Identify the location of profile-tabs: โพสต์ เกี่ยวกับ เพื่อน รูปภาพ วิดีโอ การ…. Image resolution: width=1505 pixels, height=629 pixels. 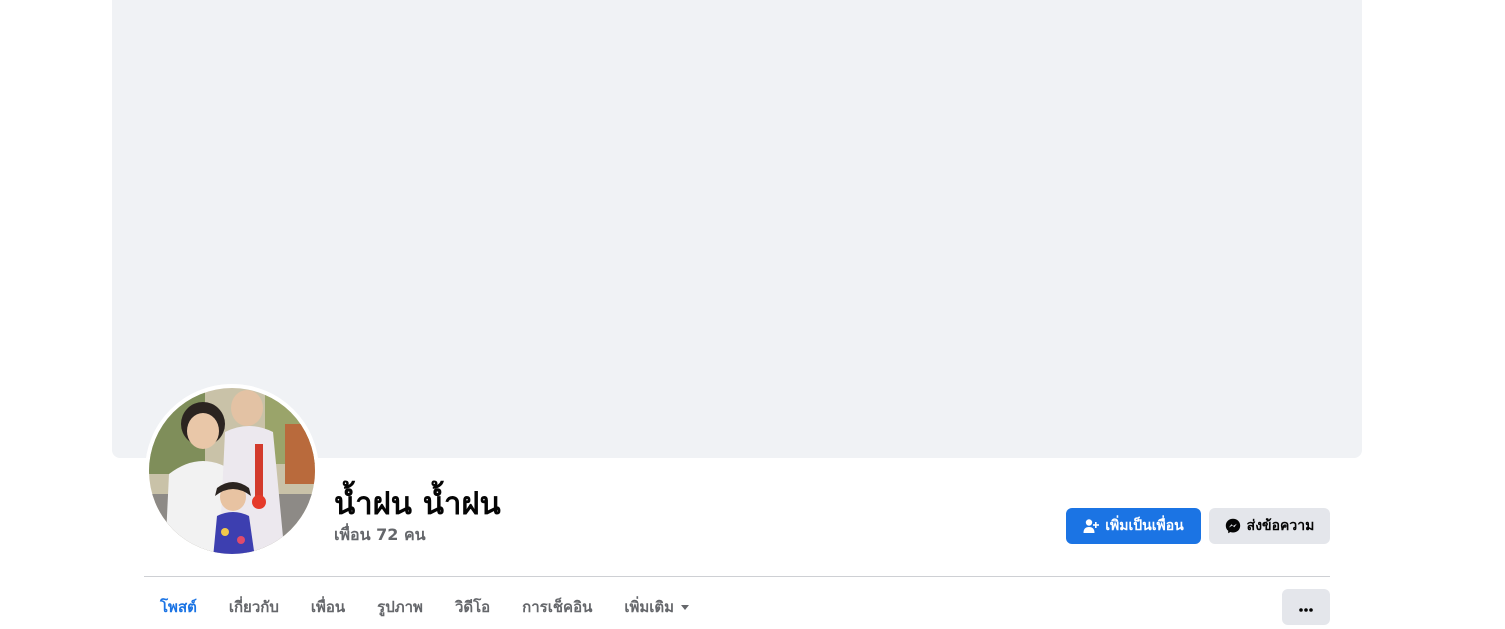
(425, 607).